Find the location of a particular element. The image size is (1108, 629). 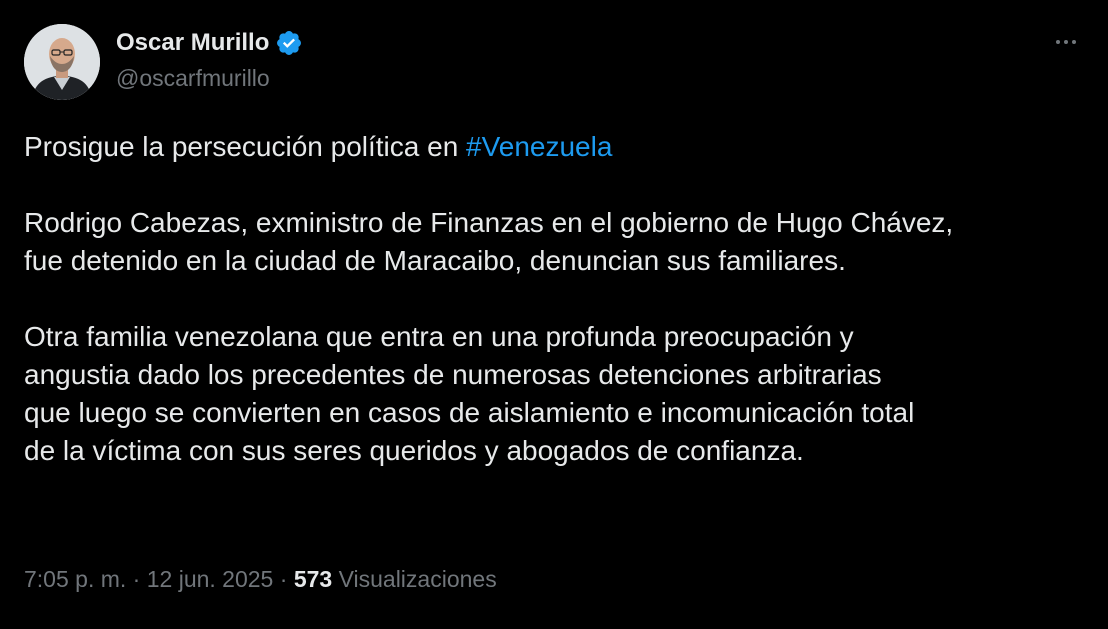

tweet-text-segment: Prosigue la persecución política en is located at coordinates (245, 146).